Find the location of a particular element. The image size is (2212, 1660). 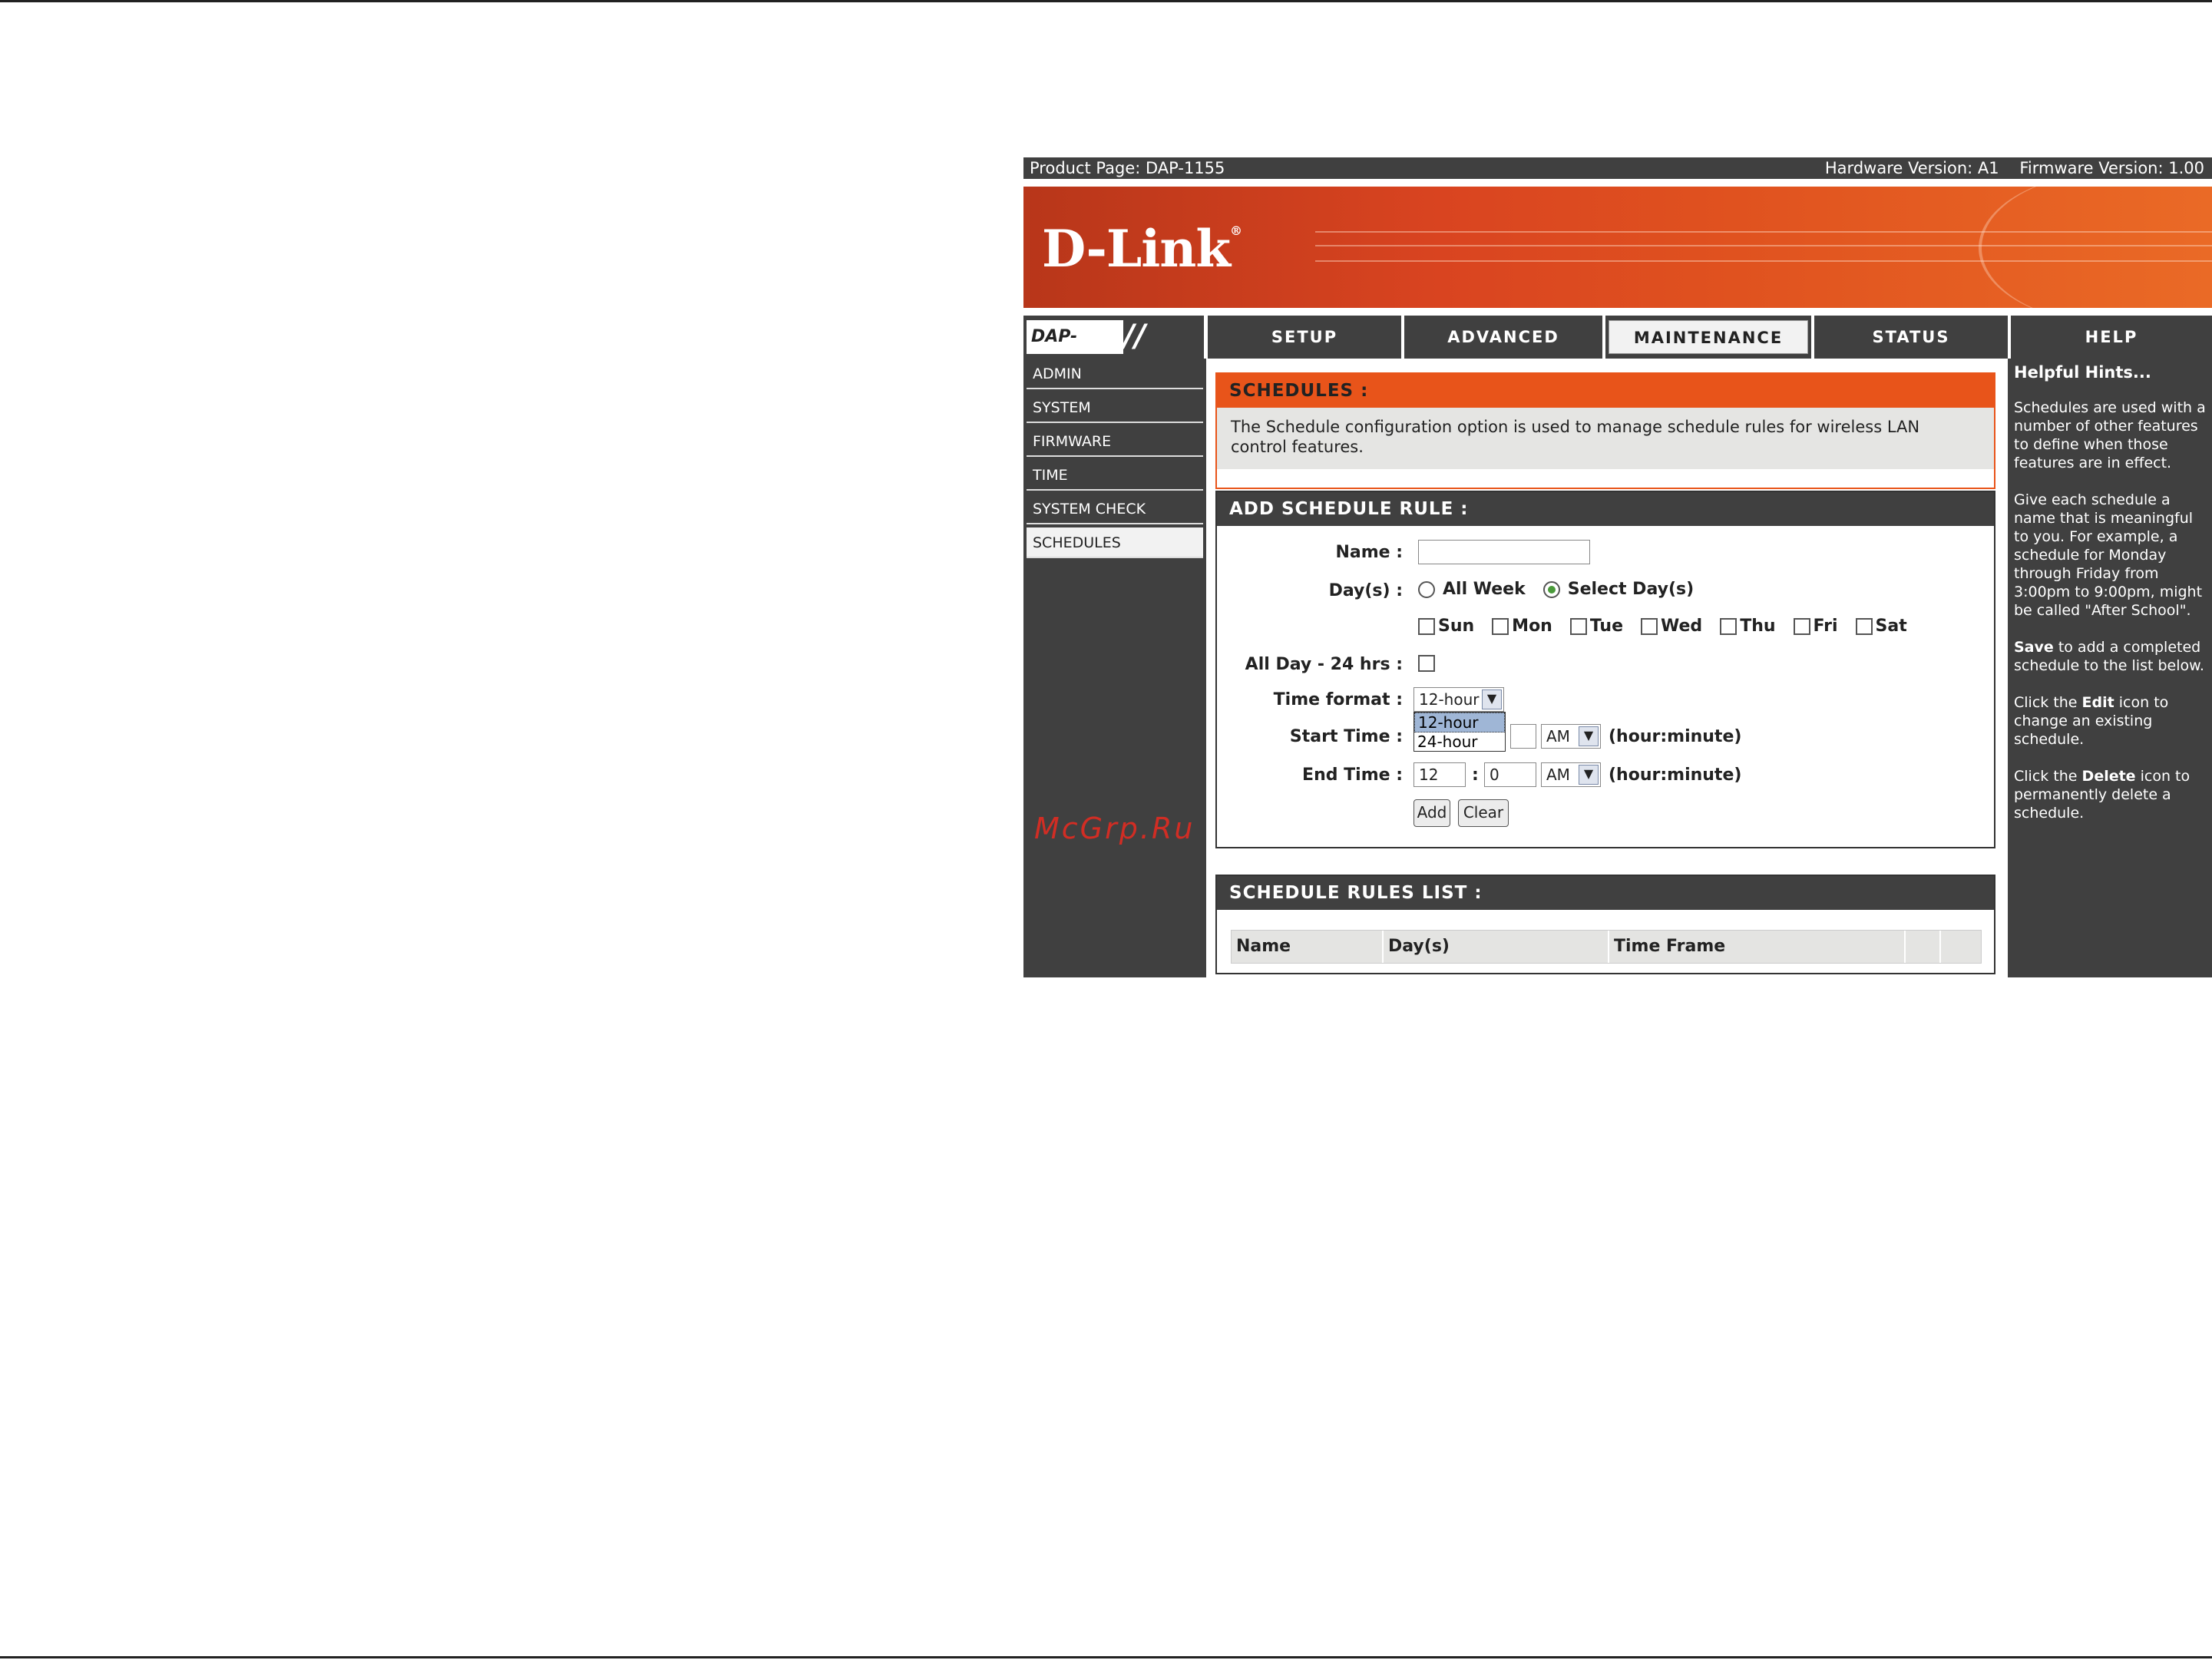

rules-list-title: SCHEDULE RULES LIST : is located at coordinates (1606, 893).